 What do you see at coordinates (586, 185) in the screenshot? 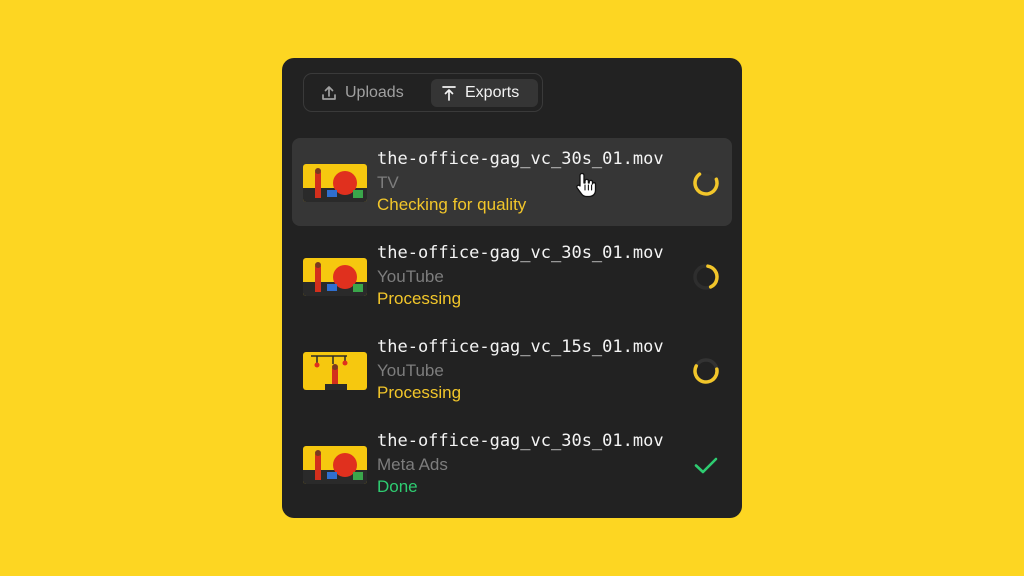
I see `hand-pointer-cursor-icon` at bounding box center [586, 185].